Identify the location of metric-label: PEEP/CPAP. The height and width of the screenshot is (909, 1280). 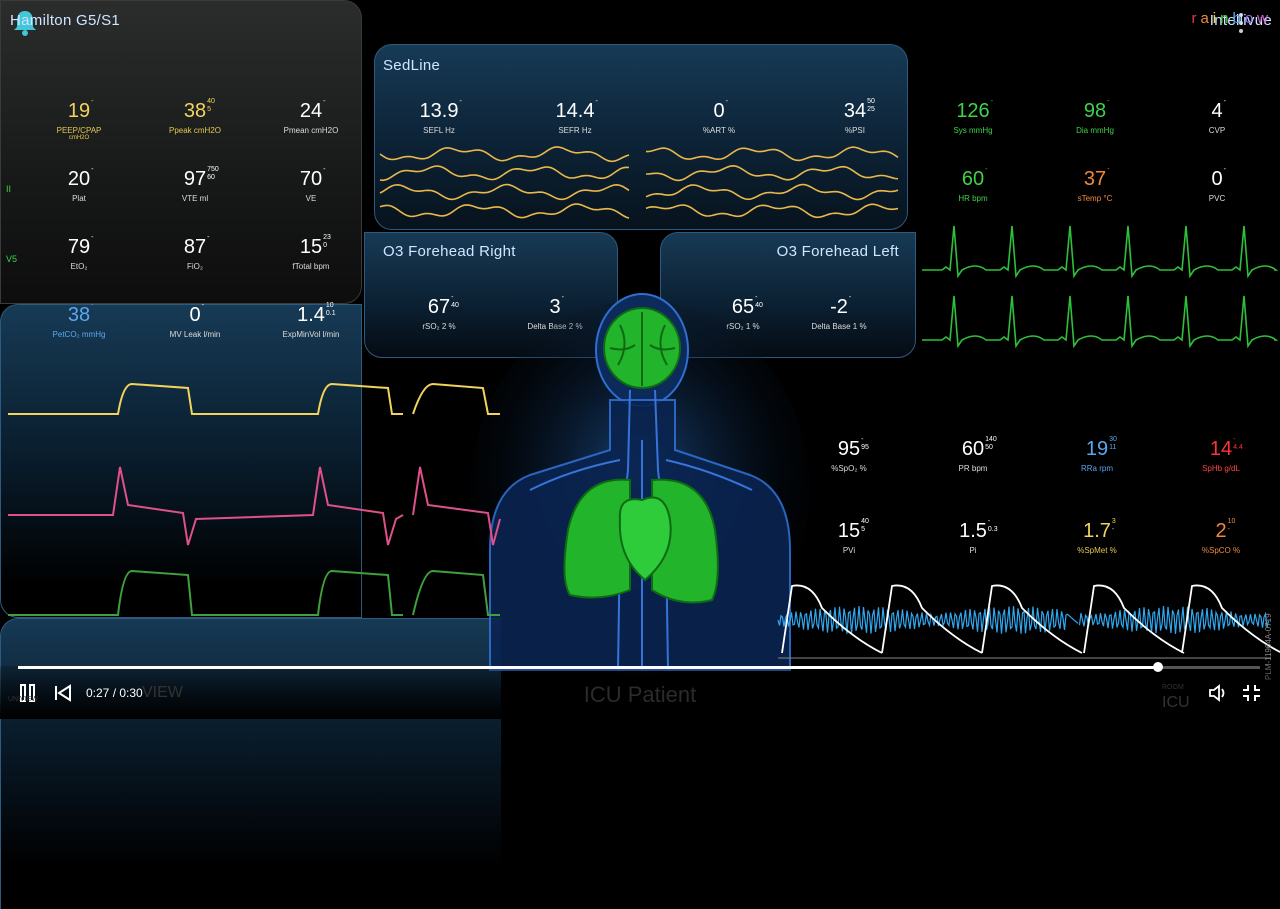
(79, 130).